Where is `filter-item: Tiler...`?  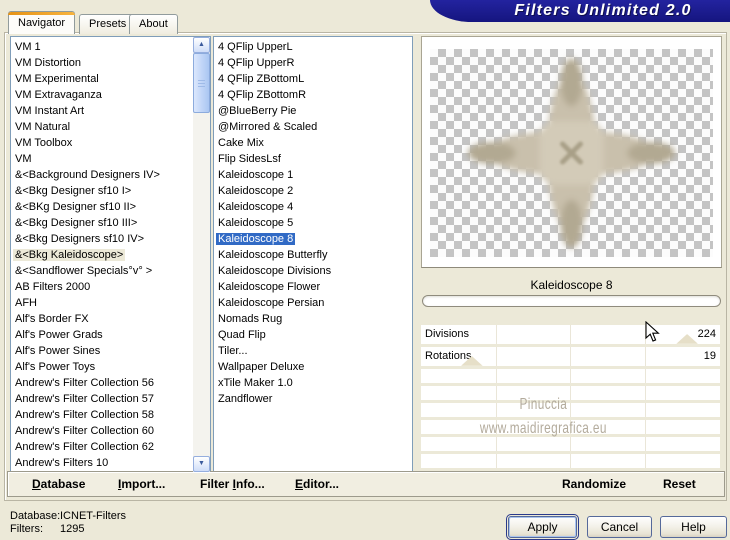
filter-item: Tiler... is located at coordinates (313, 352).